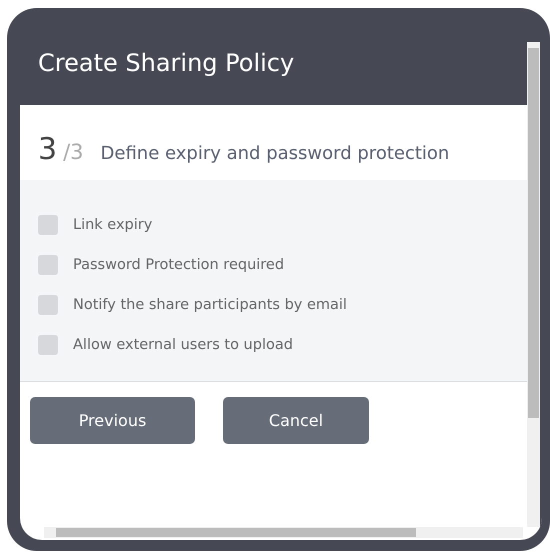 The image size is (550, 557). I want to click on step-number: 3, so click(48, 149).